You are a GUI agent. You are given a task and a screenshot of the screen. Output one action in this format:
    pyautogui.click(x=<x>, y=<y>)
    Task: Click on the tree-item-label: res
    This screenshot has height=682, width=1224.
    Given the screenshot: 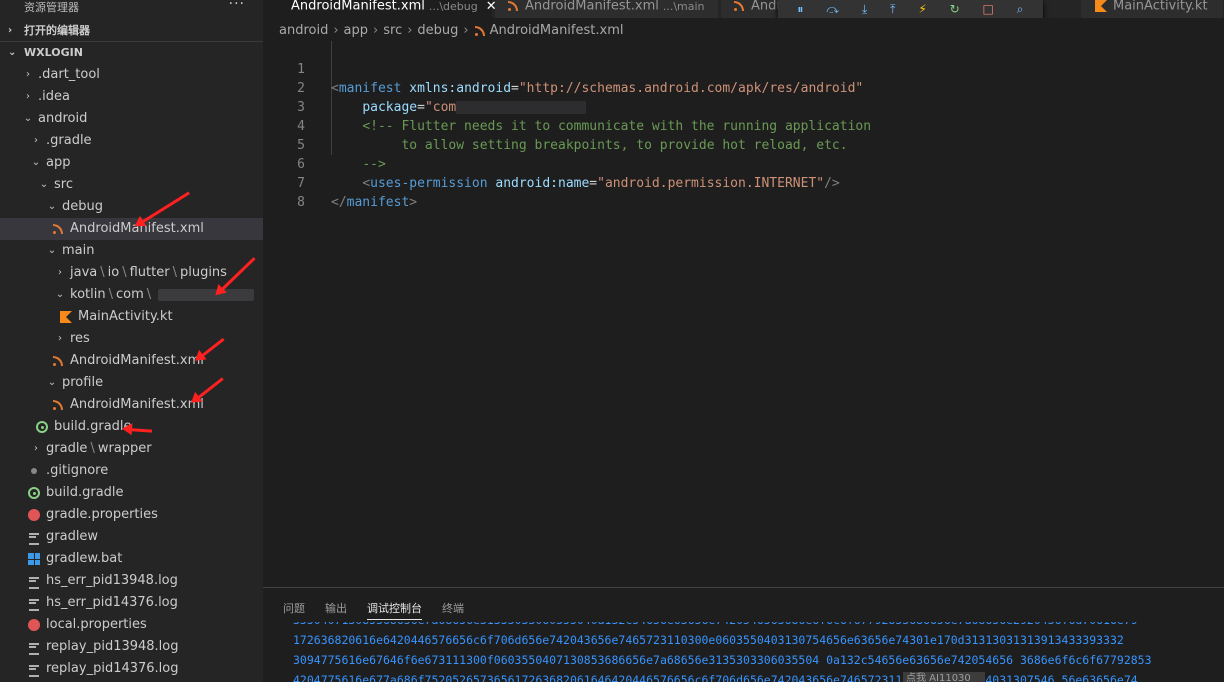 What is the action you would take?
    pyautogui.click(x=80, y=338)
    